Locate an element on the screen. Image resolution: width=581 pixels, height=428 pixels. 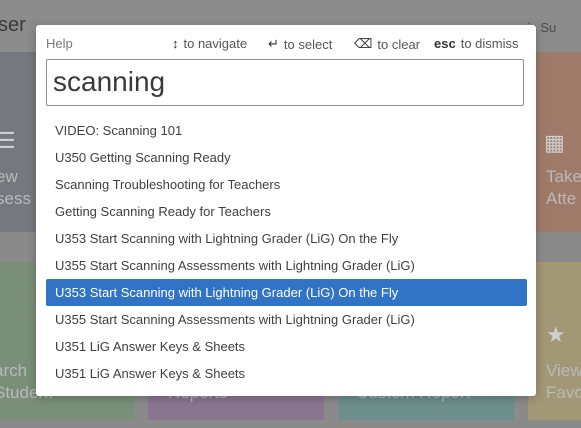
star-icon: ★ is located at coordinates (556, 334).